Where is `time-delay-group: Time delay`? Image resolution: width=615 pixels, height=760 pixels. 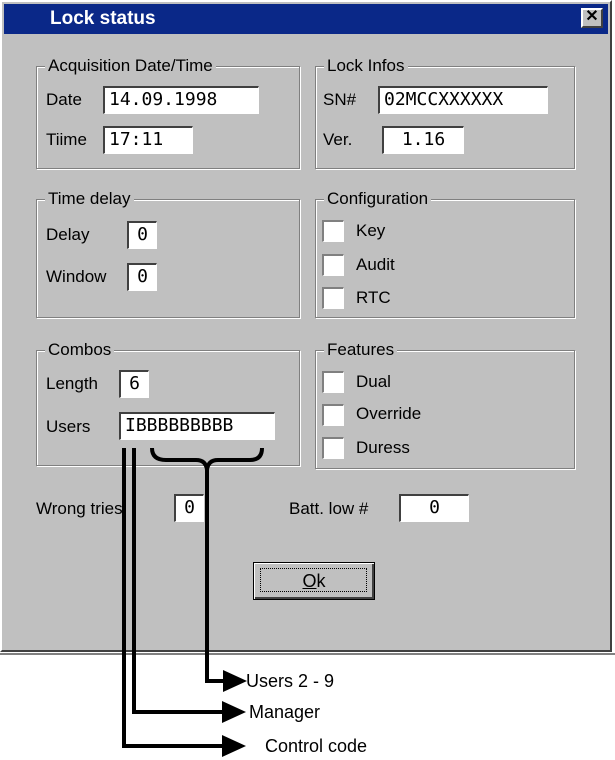
time-delay-group: Time delay is located at coordinates (168, 253).